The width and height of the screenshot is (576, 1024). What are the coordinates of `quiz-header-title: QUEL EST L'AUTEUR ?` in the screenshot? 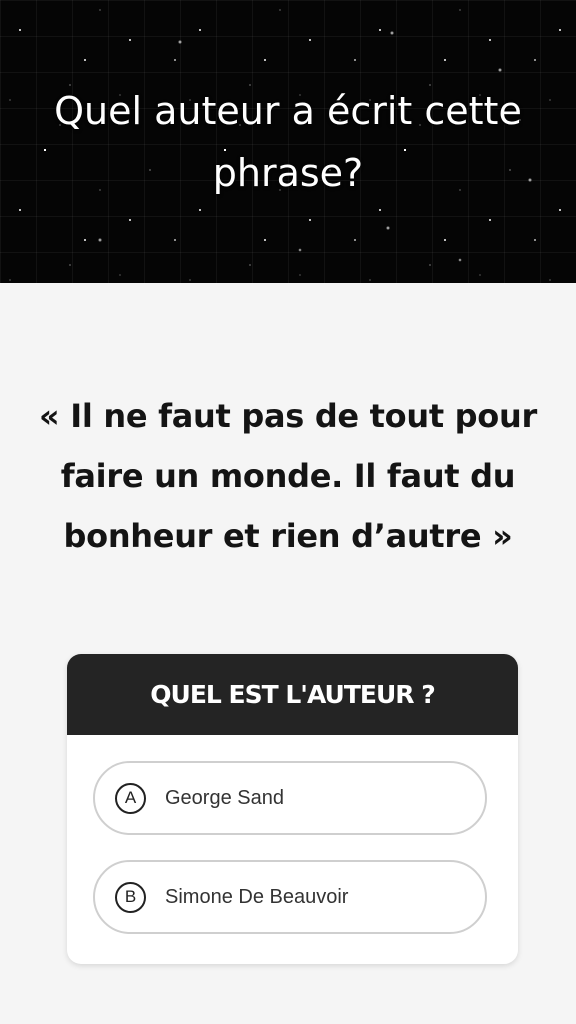 It's located at (292, 694).